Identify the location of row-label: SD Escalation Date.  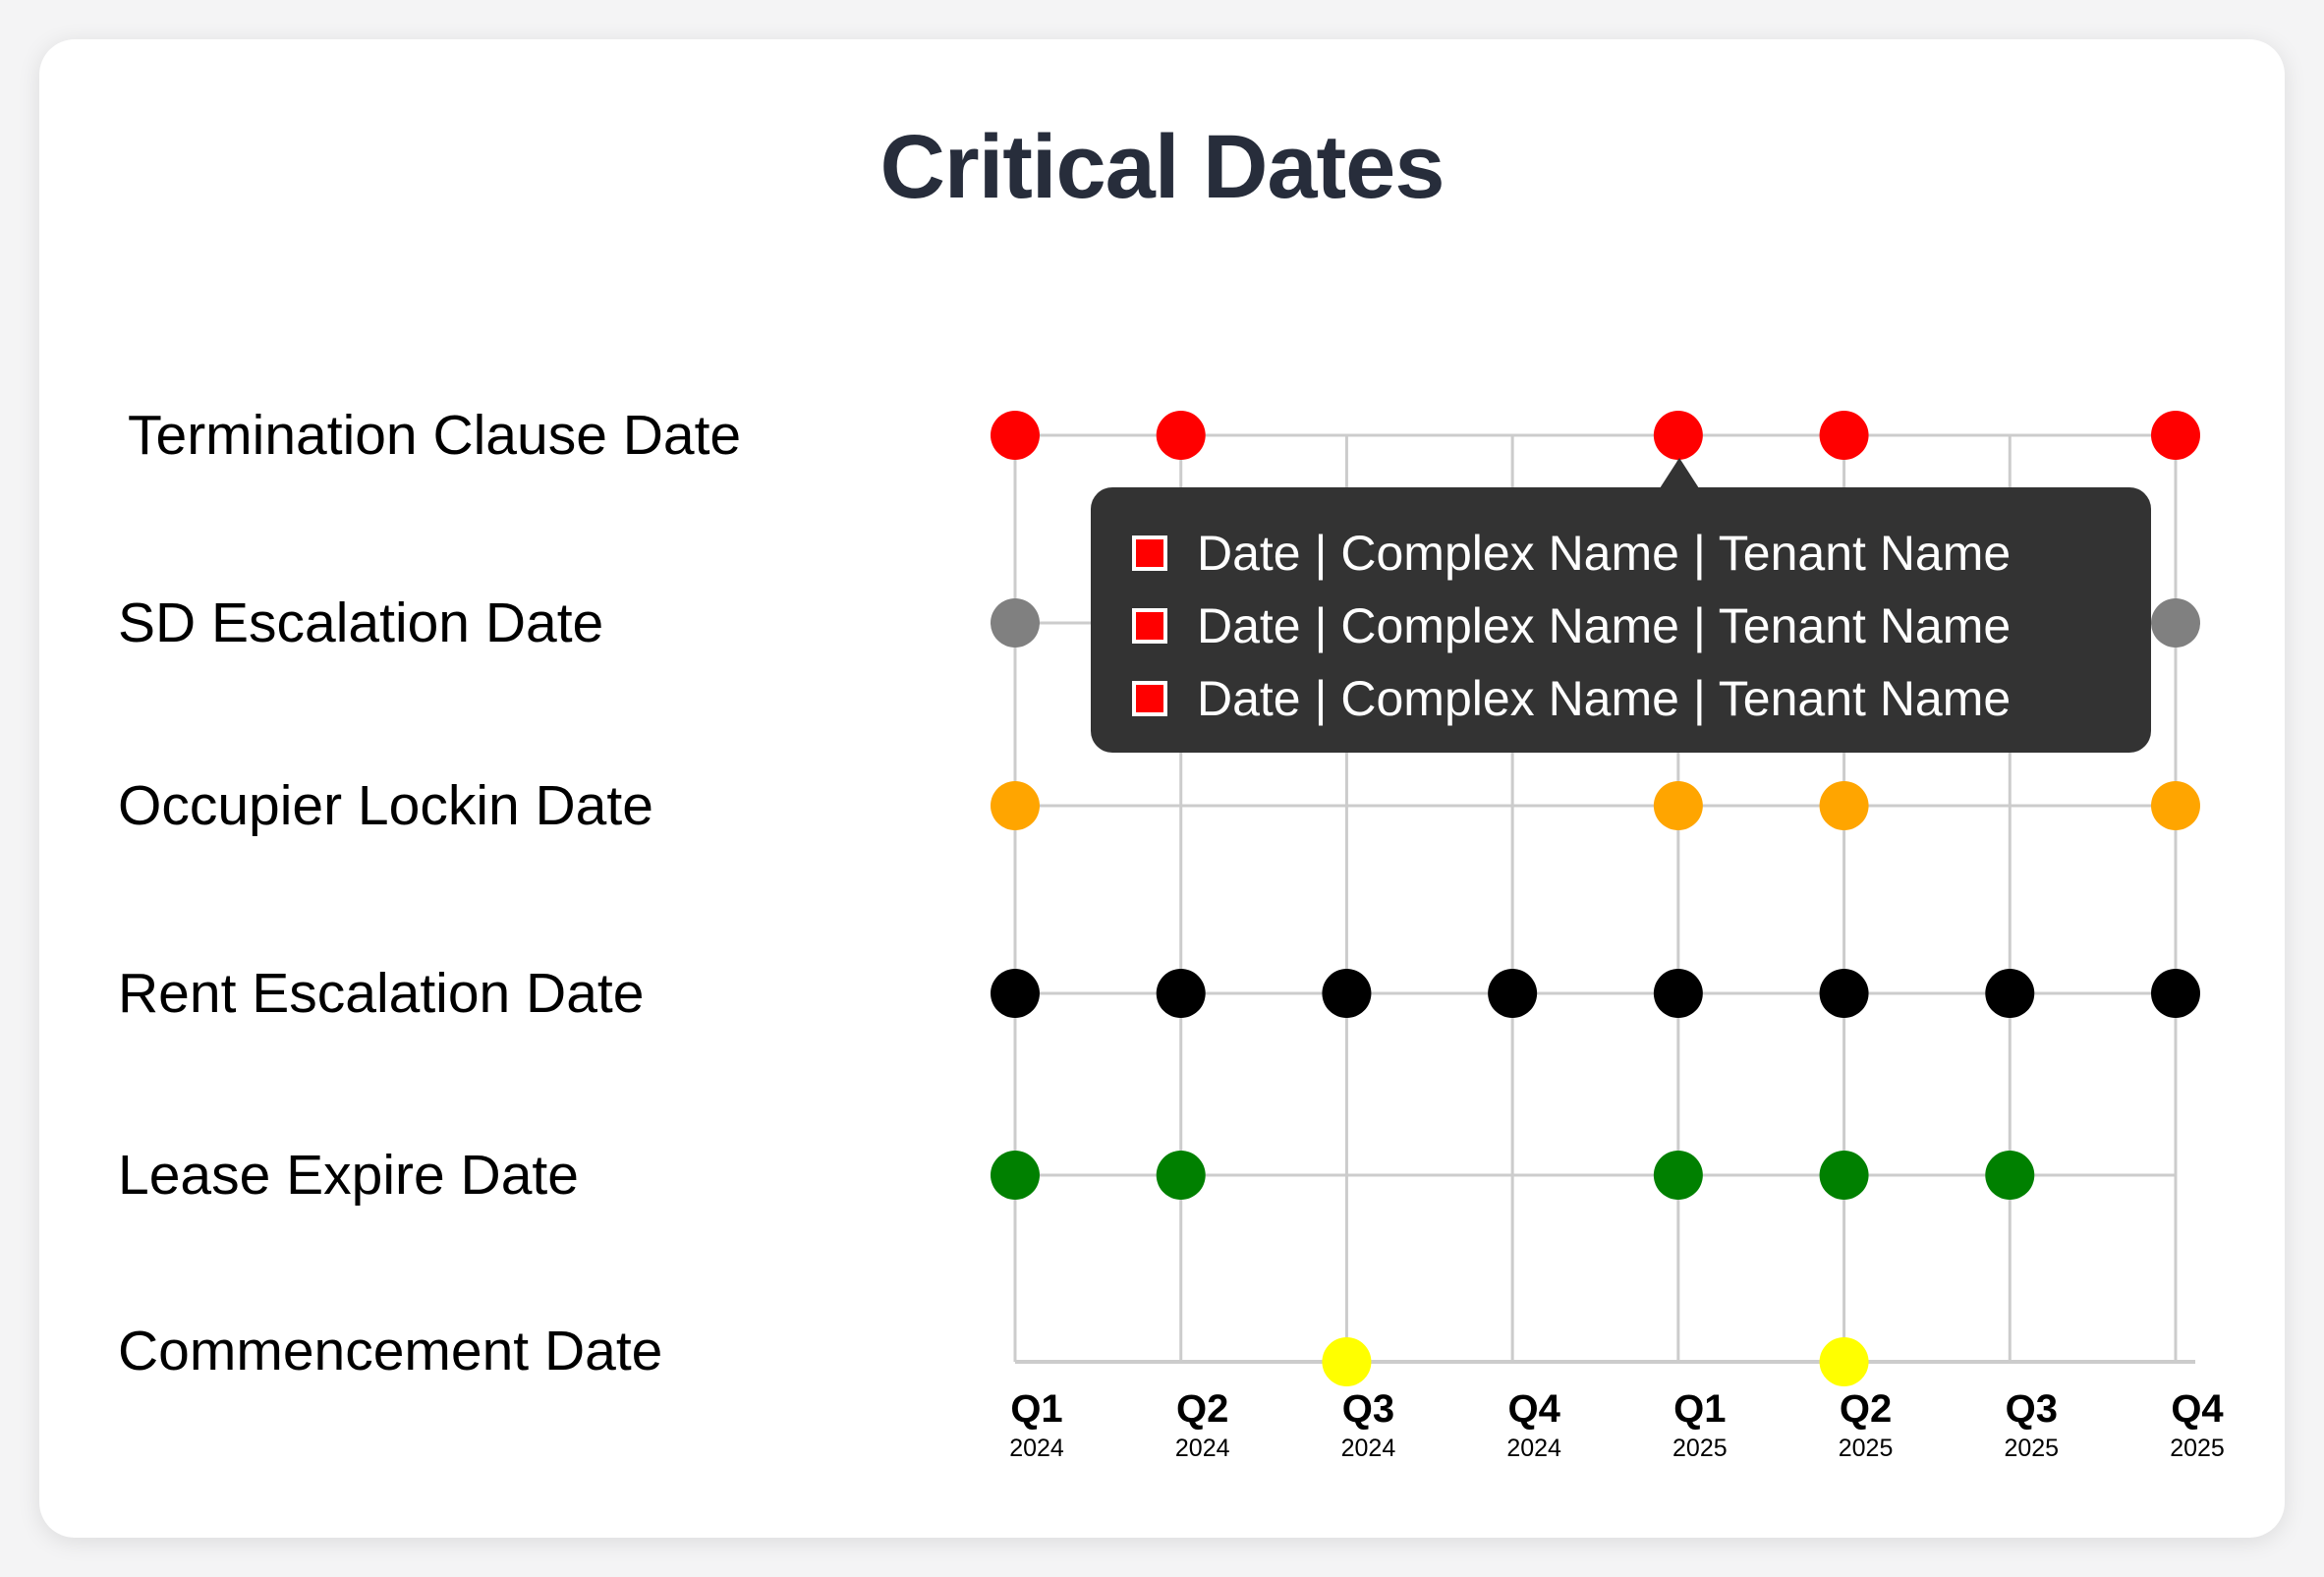
(361, 622).